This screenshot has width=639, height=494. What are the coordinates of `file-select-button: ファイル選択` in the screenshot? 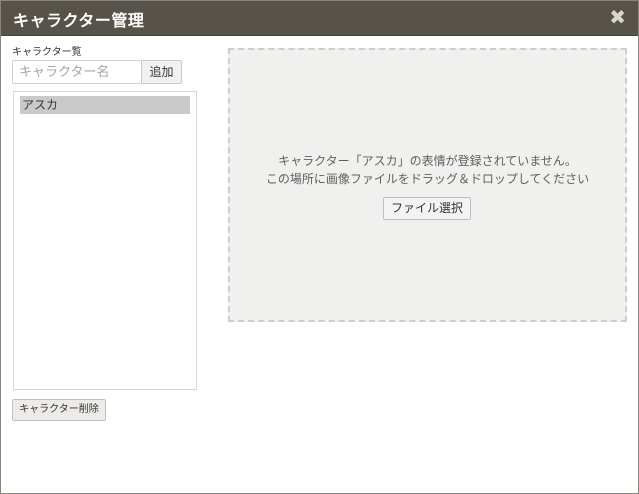 It's located at (427, 208).